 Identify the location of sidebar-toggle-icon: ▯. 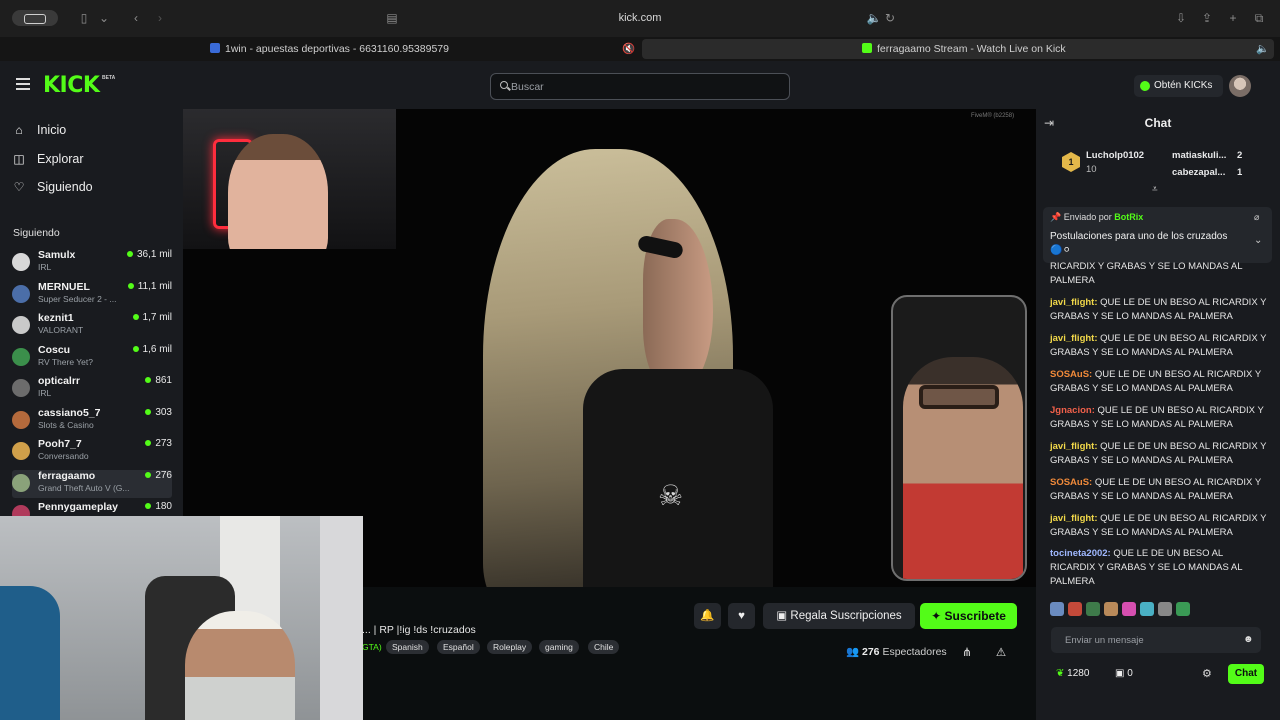
(84, 18).